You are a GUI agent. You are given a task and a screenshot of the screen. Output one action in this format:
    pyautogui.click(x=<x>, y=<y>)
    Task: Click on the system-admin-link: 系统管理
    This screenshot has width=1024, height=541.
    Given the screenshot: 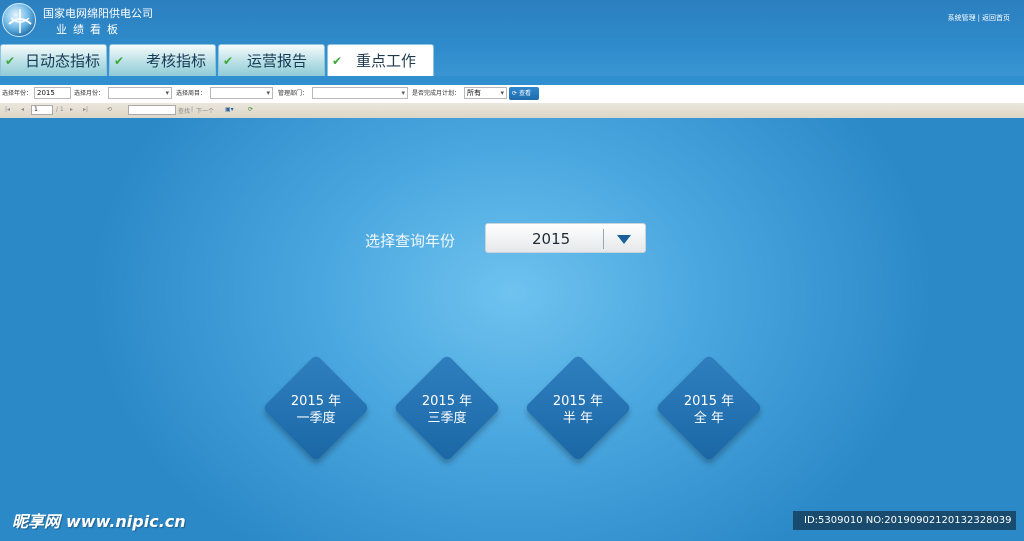 What is the action you would take?
    pyautogui.click(x=962, y=18)
    